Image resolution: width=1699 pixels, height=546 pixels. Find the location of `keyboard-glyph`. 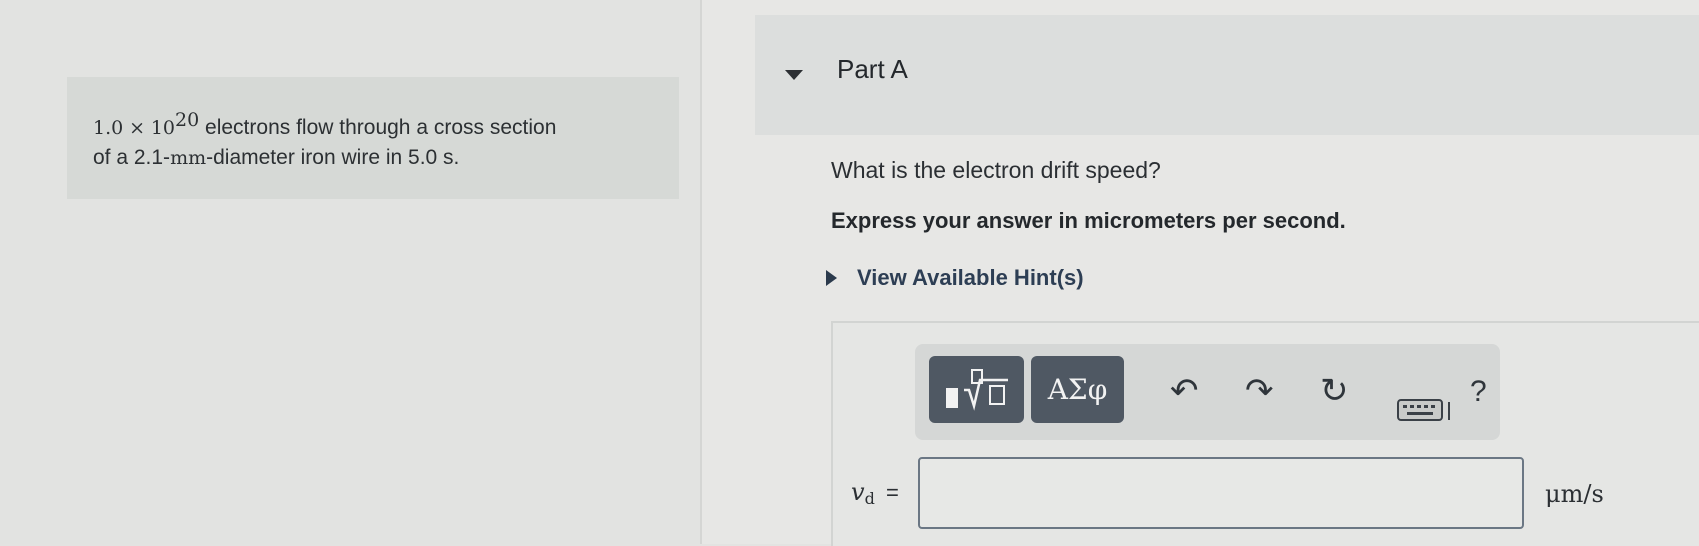

keyboard-glyph is located at coordinates (1423, 410).